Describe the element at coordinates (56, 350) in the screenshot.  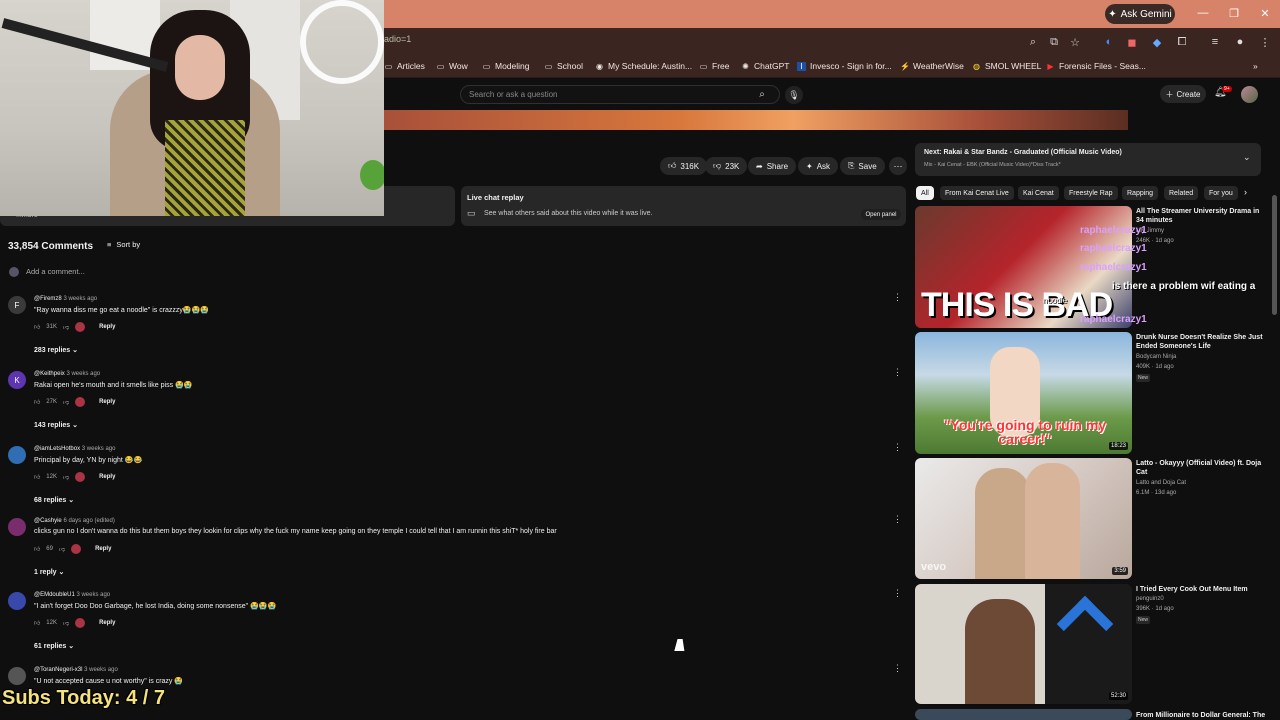
I see `replies-toggle: 283 replies ⌄` at that location.